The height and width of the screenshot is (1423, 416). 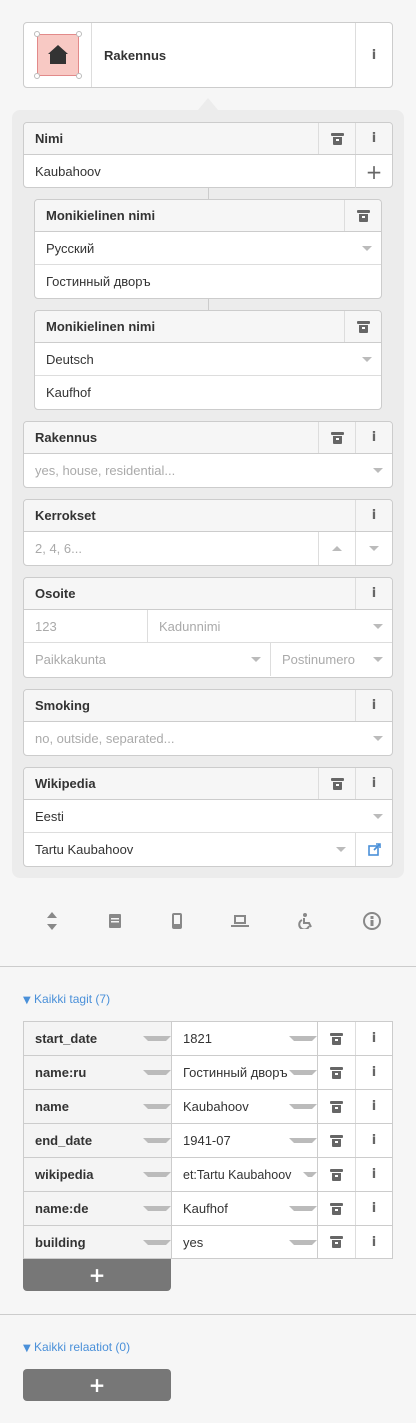 I want to click on tag-value-input: Kaubahoov, so click(x=236, y=1106).